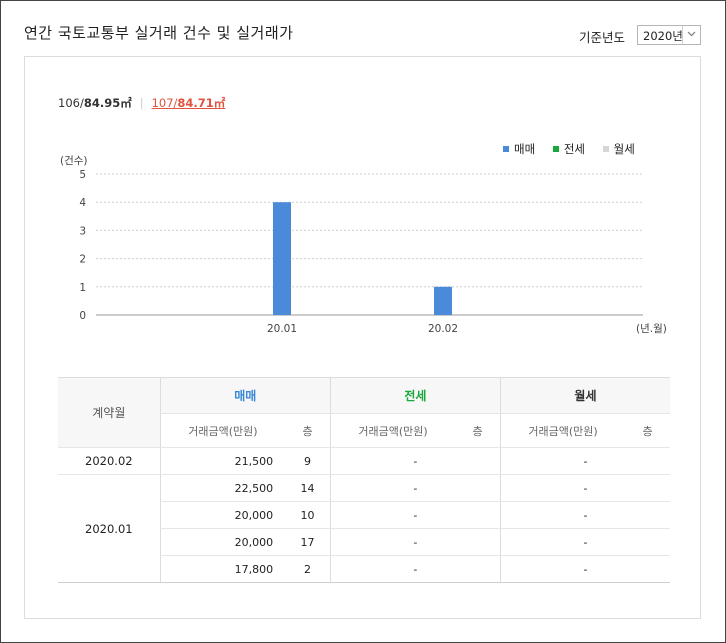 Image resolution: width=726 pixels, height=643 pixels. I want to click on y-tick-label: 5, so click(82, 175).